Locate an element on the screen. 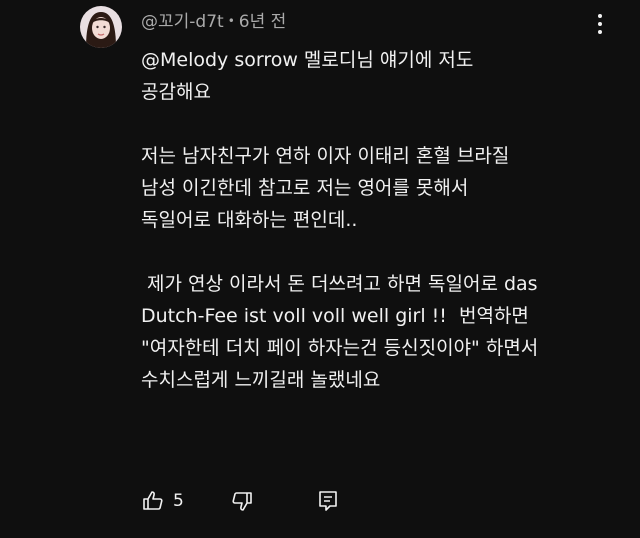 Image resolution: width=640 pixels, height=538 pixels. dislike-button is located at coordinates (242, 501).